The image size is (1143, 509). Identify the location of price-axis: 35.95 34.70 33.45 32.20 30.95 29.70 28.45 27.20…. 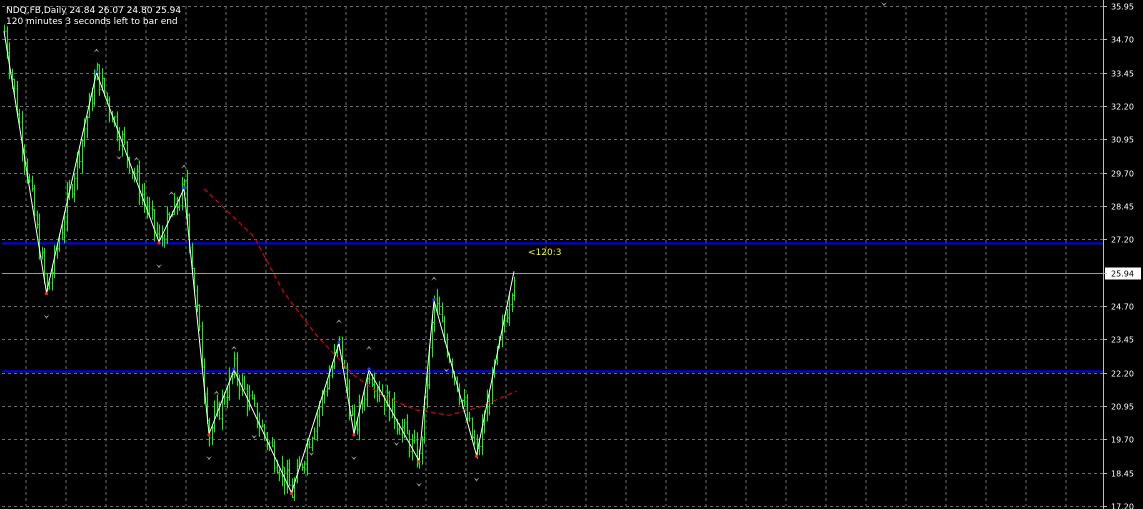
(1123, 254).